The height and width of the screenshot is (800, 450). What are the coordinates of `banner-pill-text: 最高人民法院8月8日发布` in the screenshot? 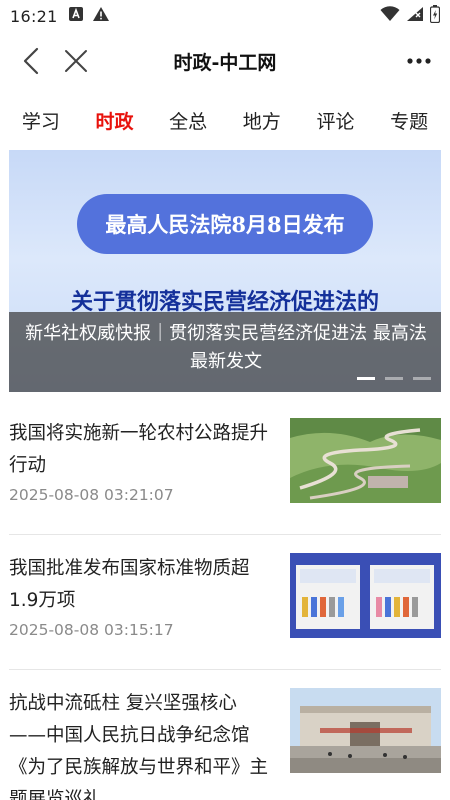 It's located at (225, 224).